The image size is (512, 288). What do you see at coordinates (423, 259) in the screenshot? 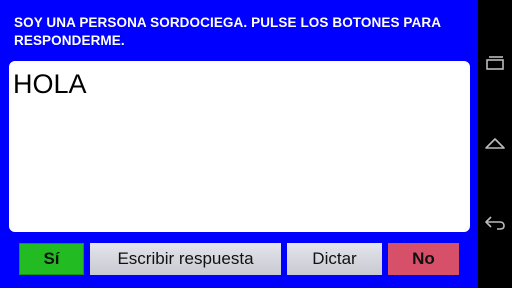
I see `no-button: No` at bounding box center [423, 259].